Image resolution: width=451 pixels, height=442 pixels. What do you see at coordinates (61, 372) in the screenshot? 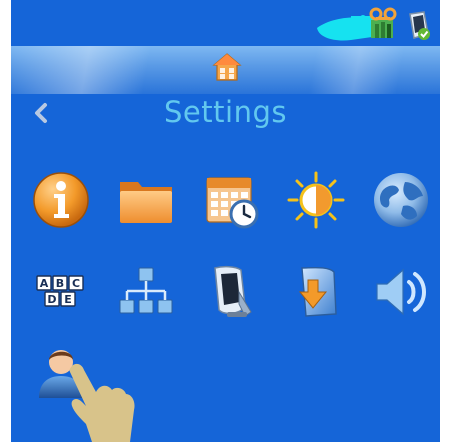
I see `user-icon` at bounding box center [61, 372].